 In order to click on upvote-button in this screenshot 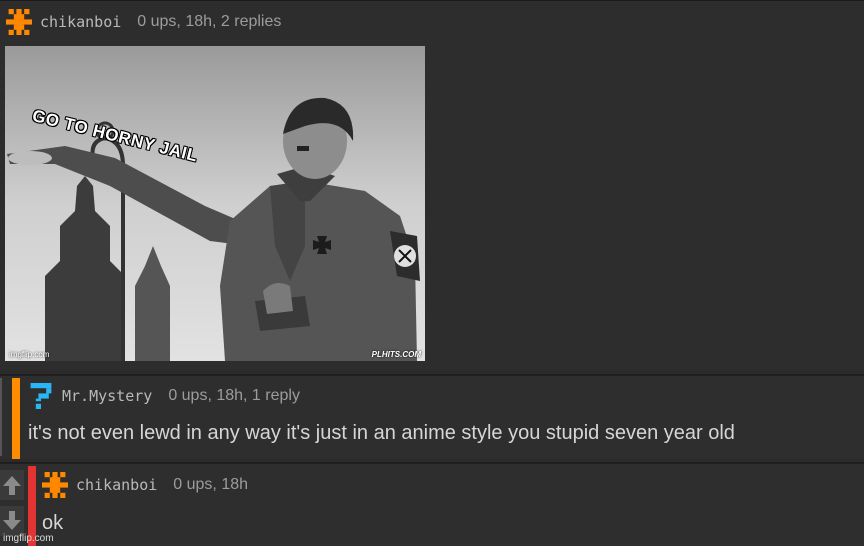, I will do `click(12, 485)`.